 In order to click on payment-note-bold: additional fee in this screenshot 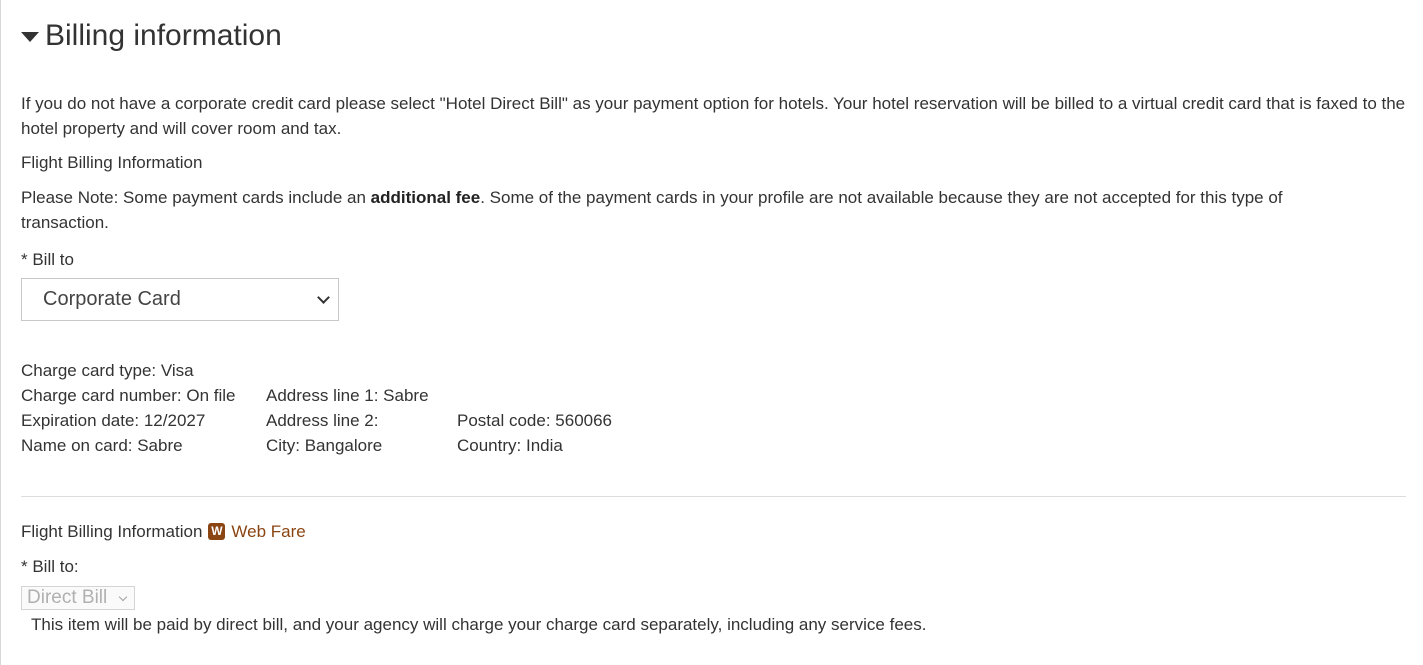, I will do `click(425, 197)`.